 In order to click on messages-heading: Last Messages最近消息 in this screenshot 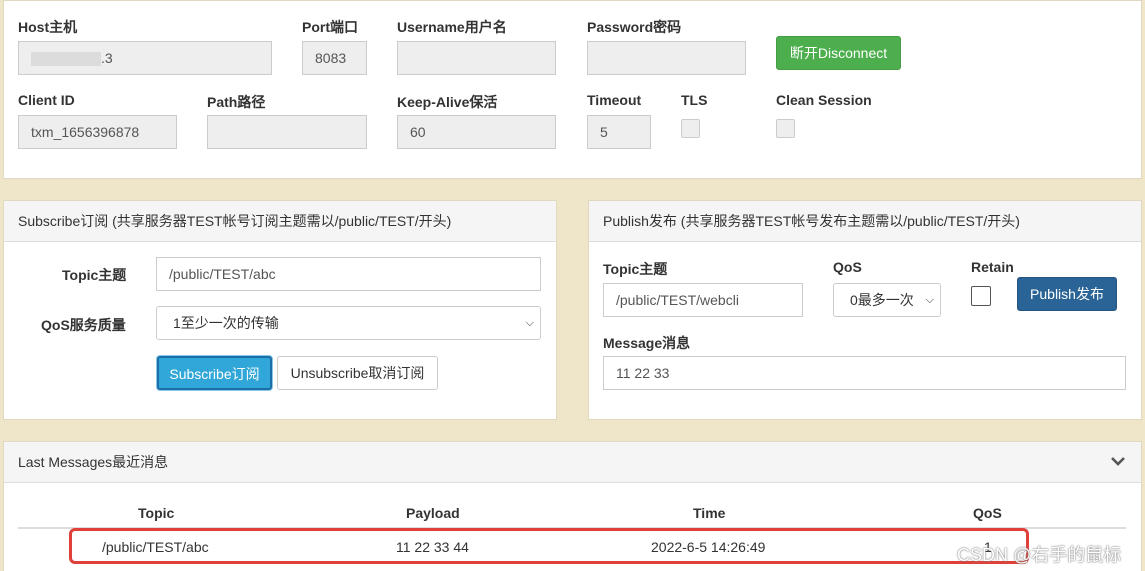, I will do `click(572, 462)`.